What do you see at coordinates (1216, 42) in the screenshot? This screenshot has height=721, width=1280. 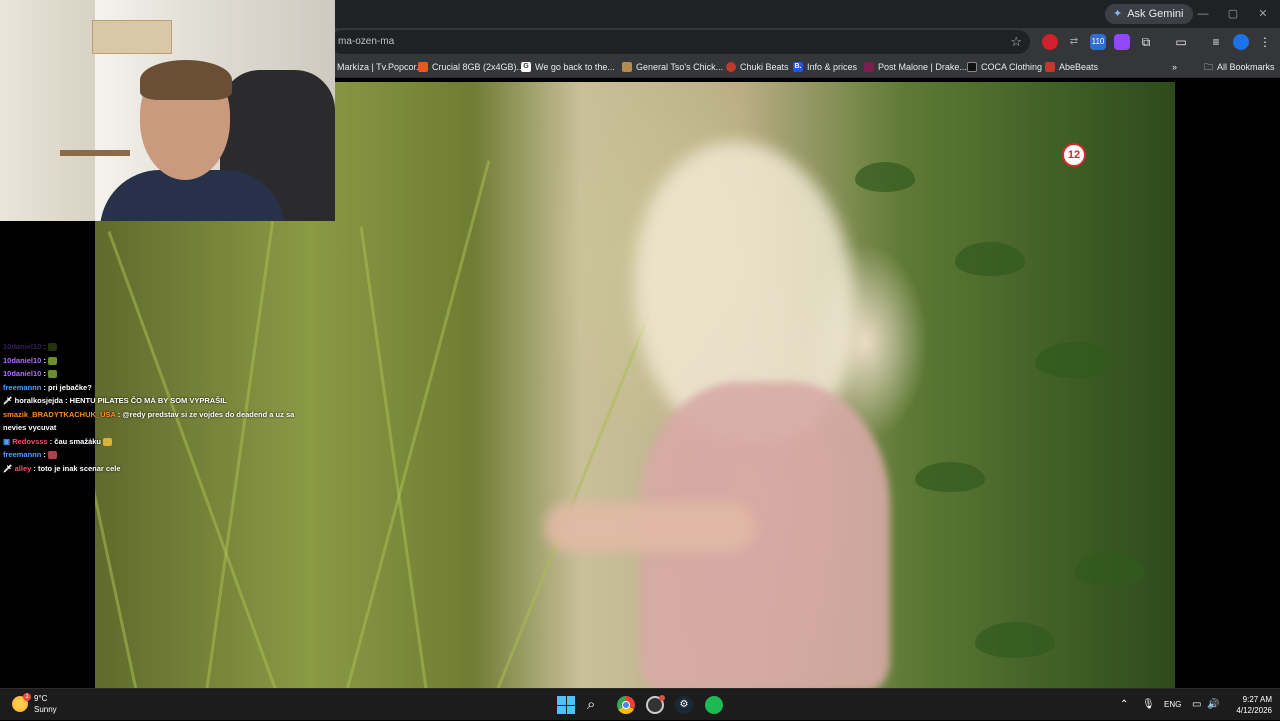 I see `reading-list-icon: ≡` at bounding box center [1216, 42].